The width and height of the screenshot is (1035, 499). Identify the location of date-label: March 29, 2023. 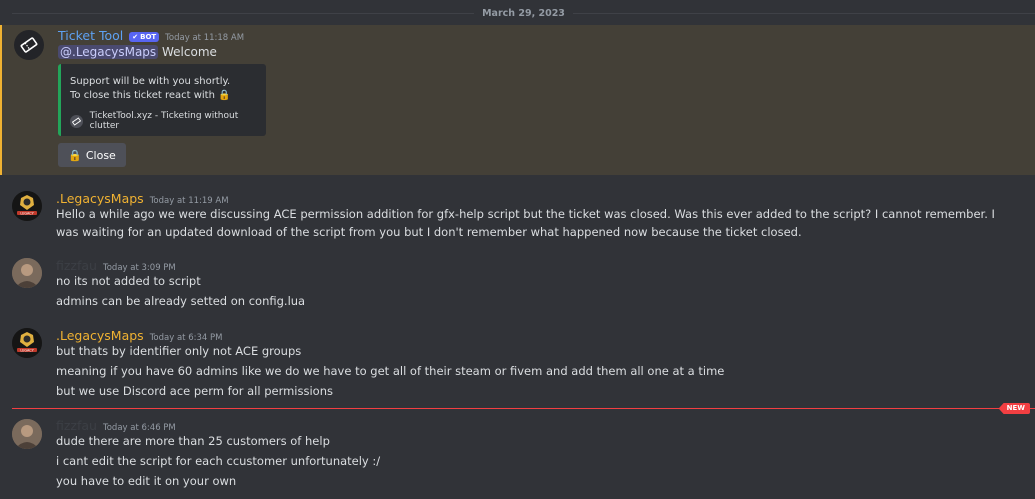
(523, 13).